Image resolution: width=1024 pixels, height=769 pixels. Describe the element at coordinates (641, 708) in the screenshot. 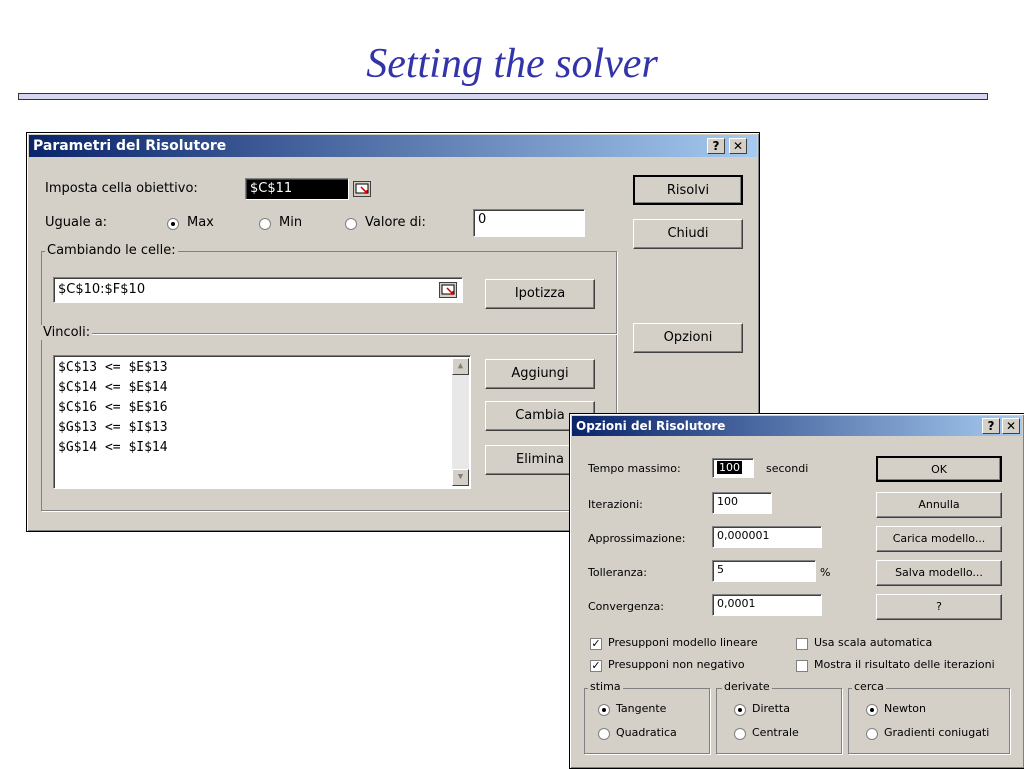

I see `radio-tangent-label: Tangente` at that location.